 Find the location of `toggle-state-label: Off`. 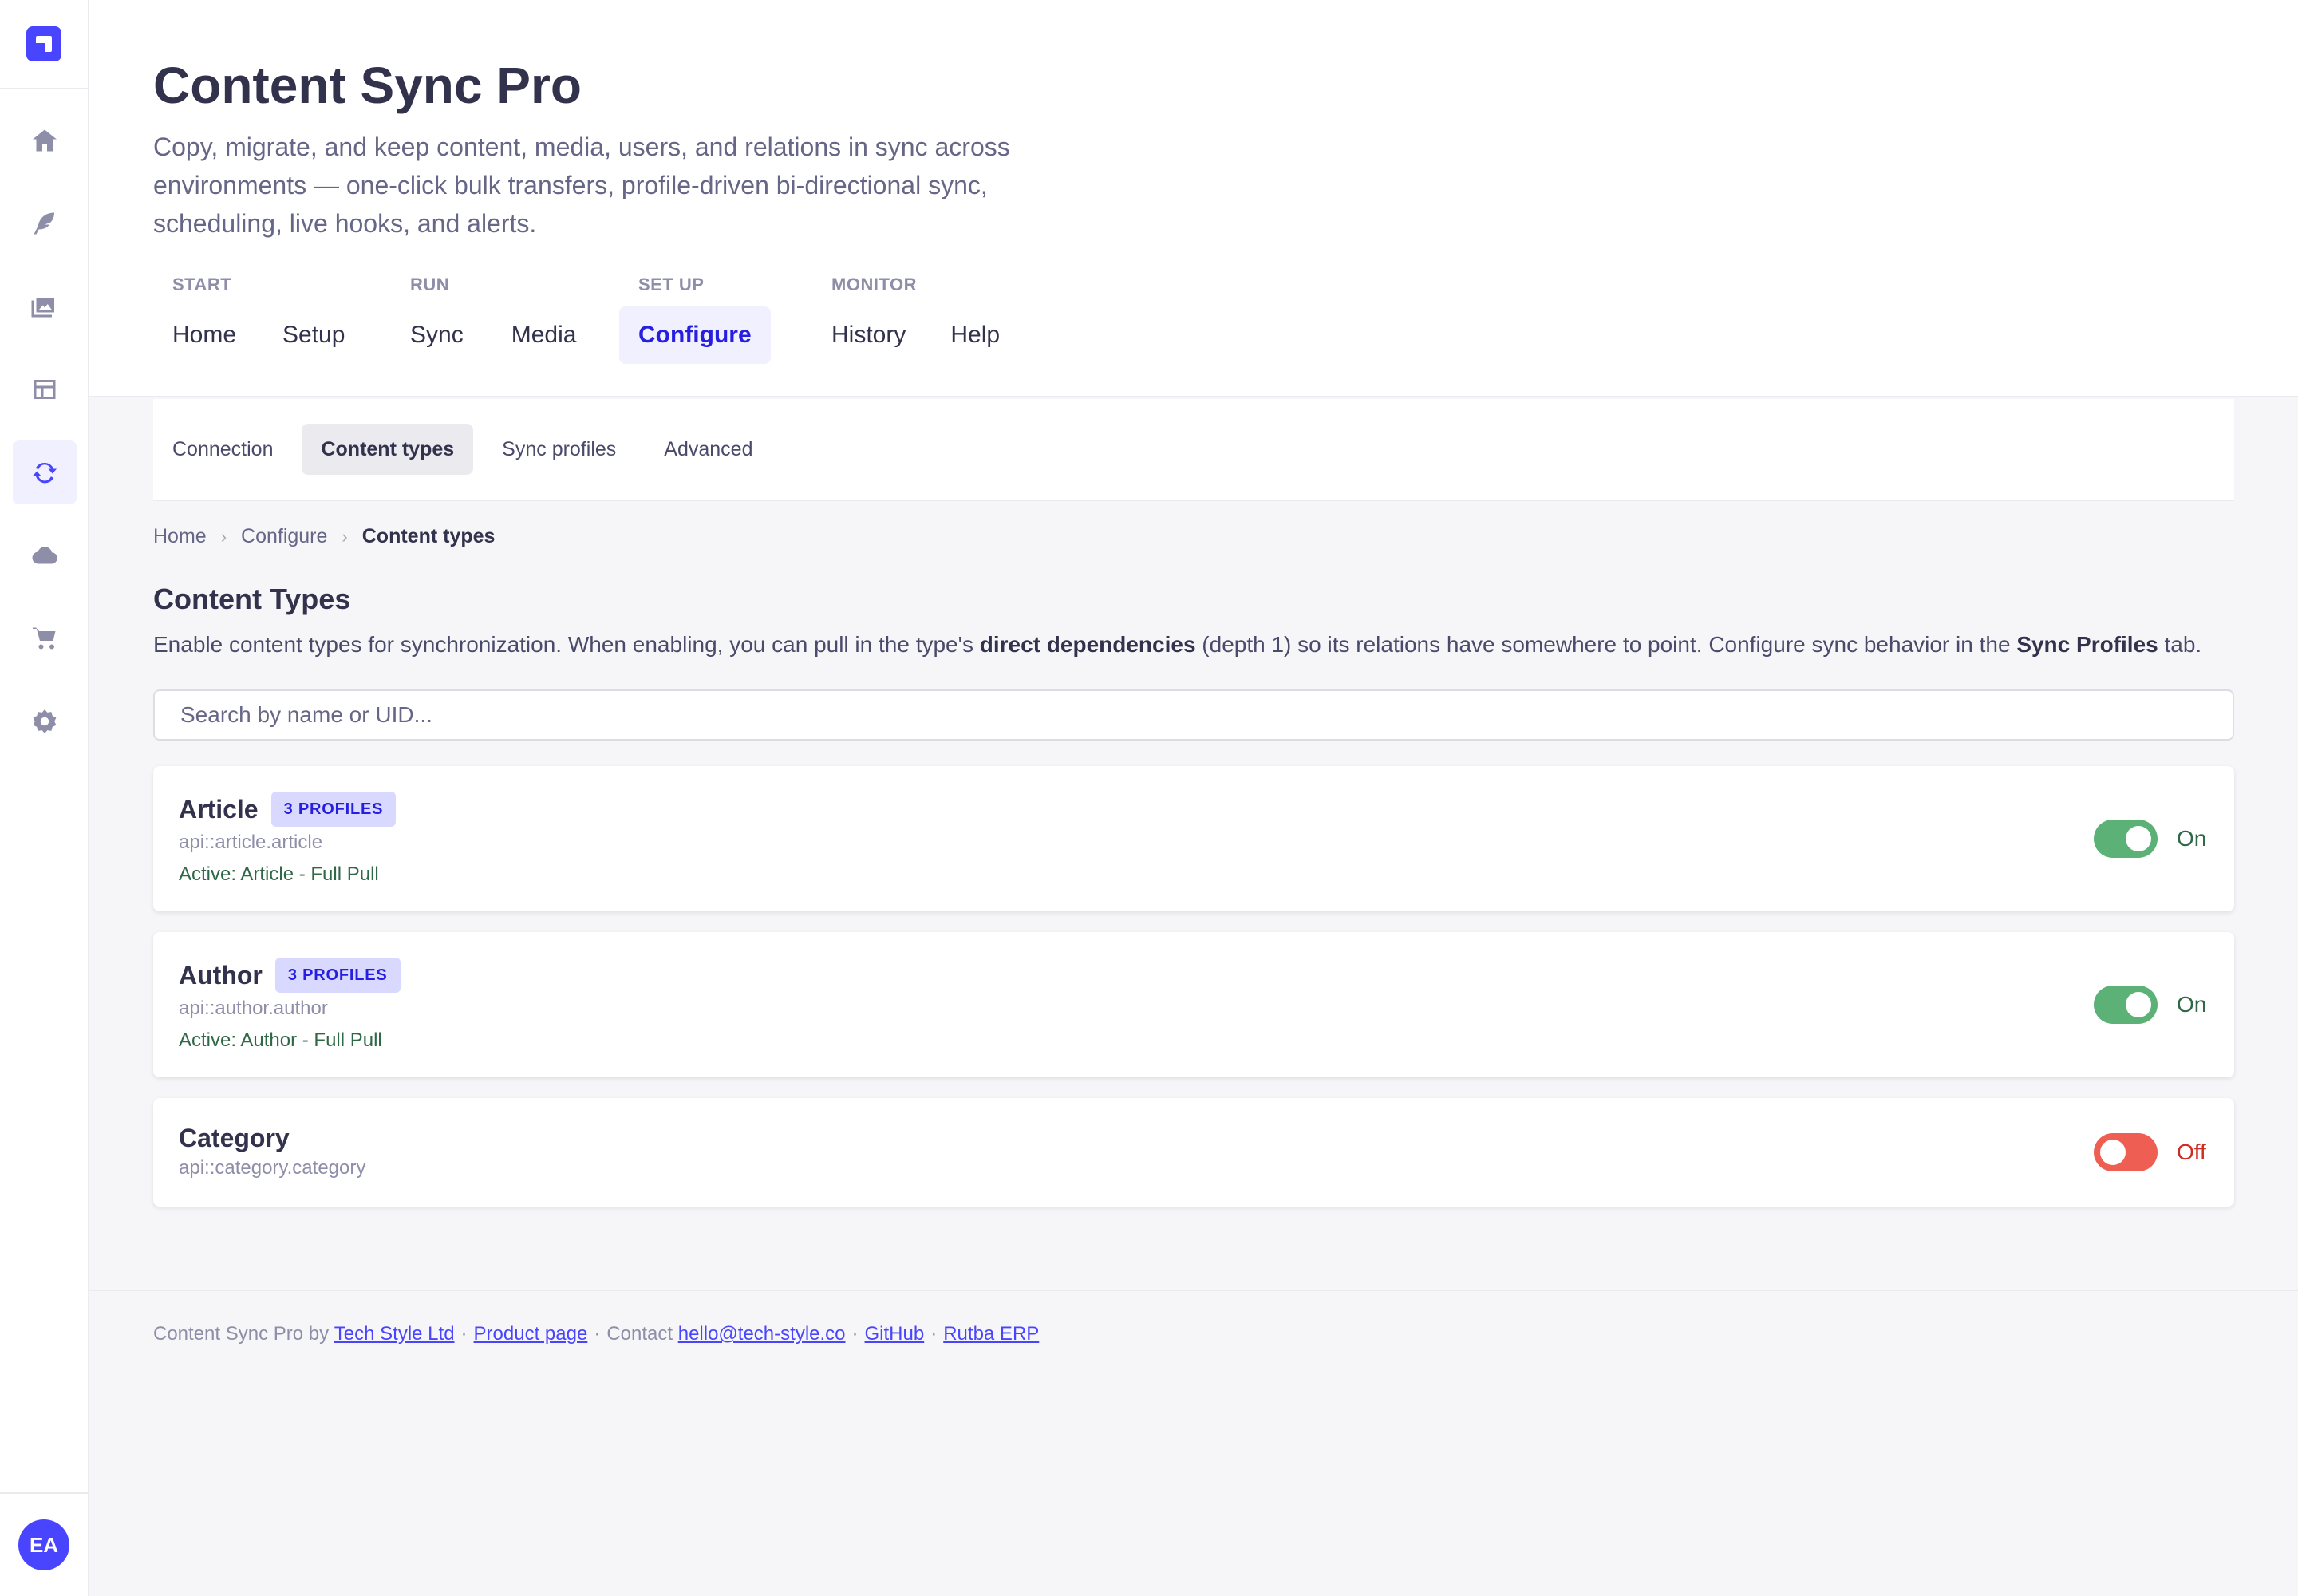

toggle-state-label: Off is located at coordinates (2192, 1152).